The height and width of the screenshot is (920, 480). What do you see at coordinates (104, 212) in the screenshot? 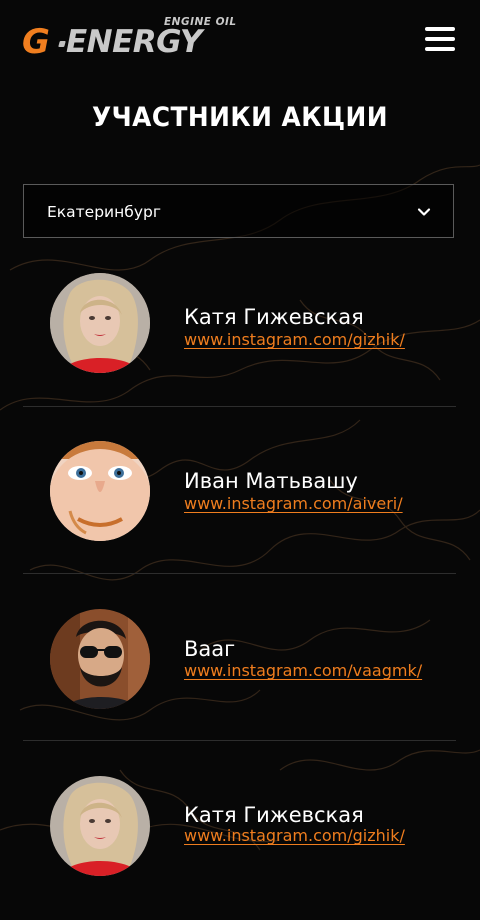
I see `city-select-value: Екатеринбург` at bounding box center [104, 212].